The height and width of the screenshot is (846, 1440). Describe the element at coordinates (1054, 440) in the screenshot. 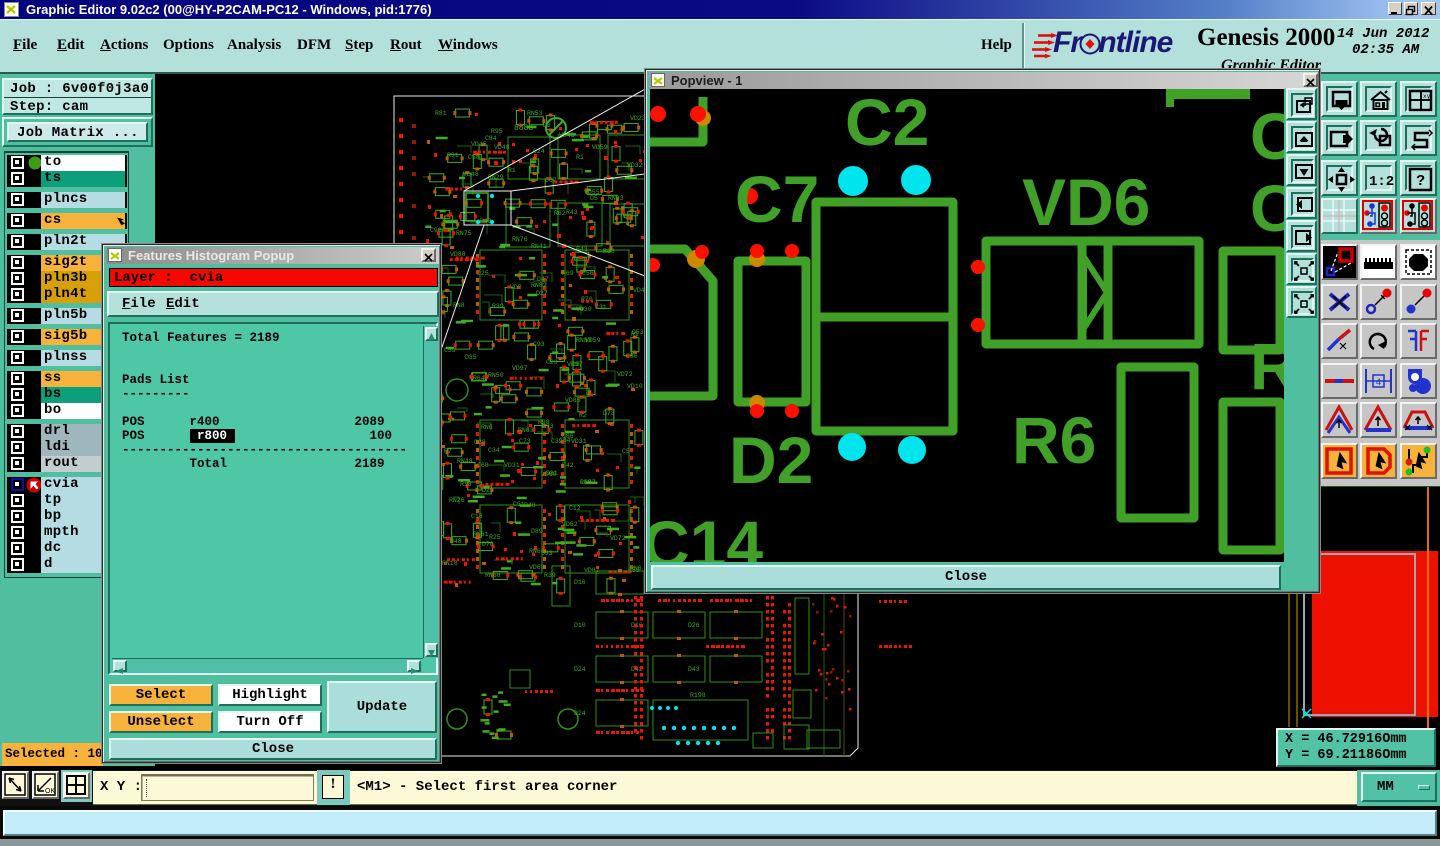

I see `svg-text: R6` at that location.